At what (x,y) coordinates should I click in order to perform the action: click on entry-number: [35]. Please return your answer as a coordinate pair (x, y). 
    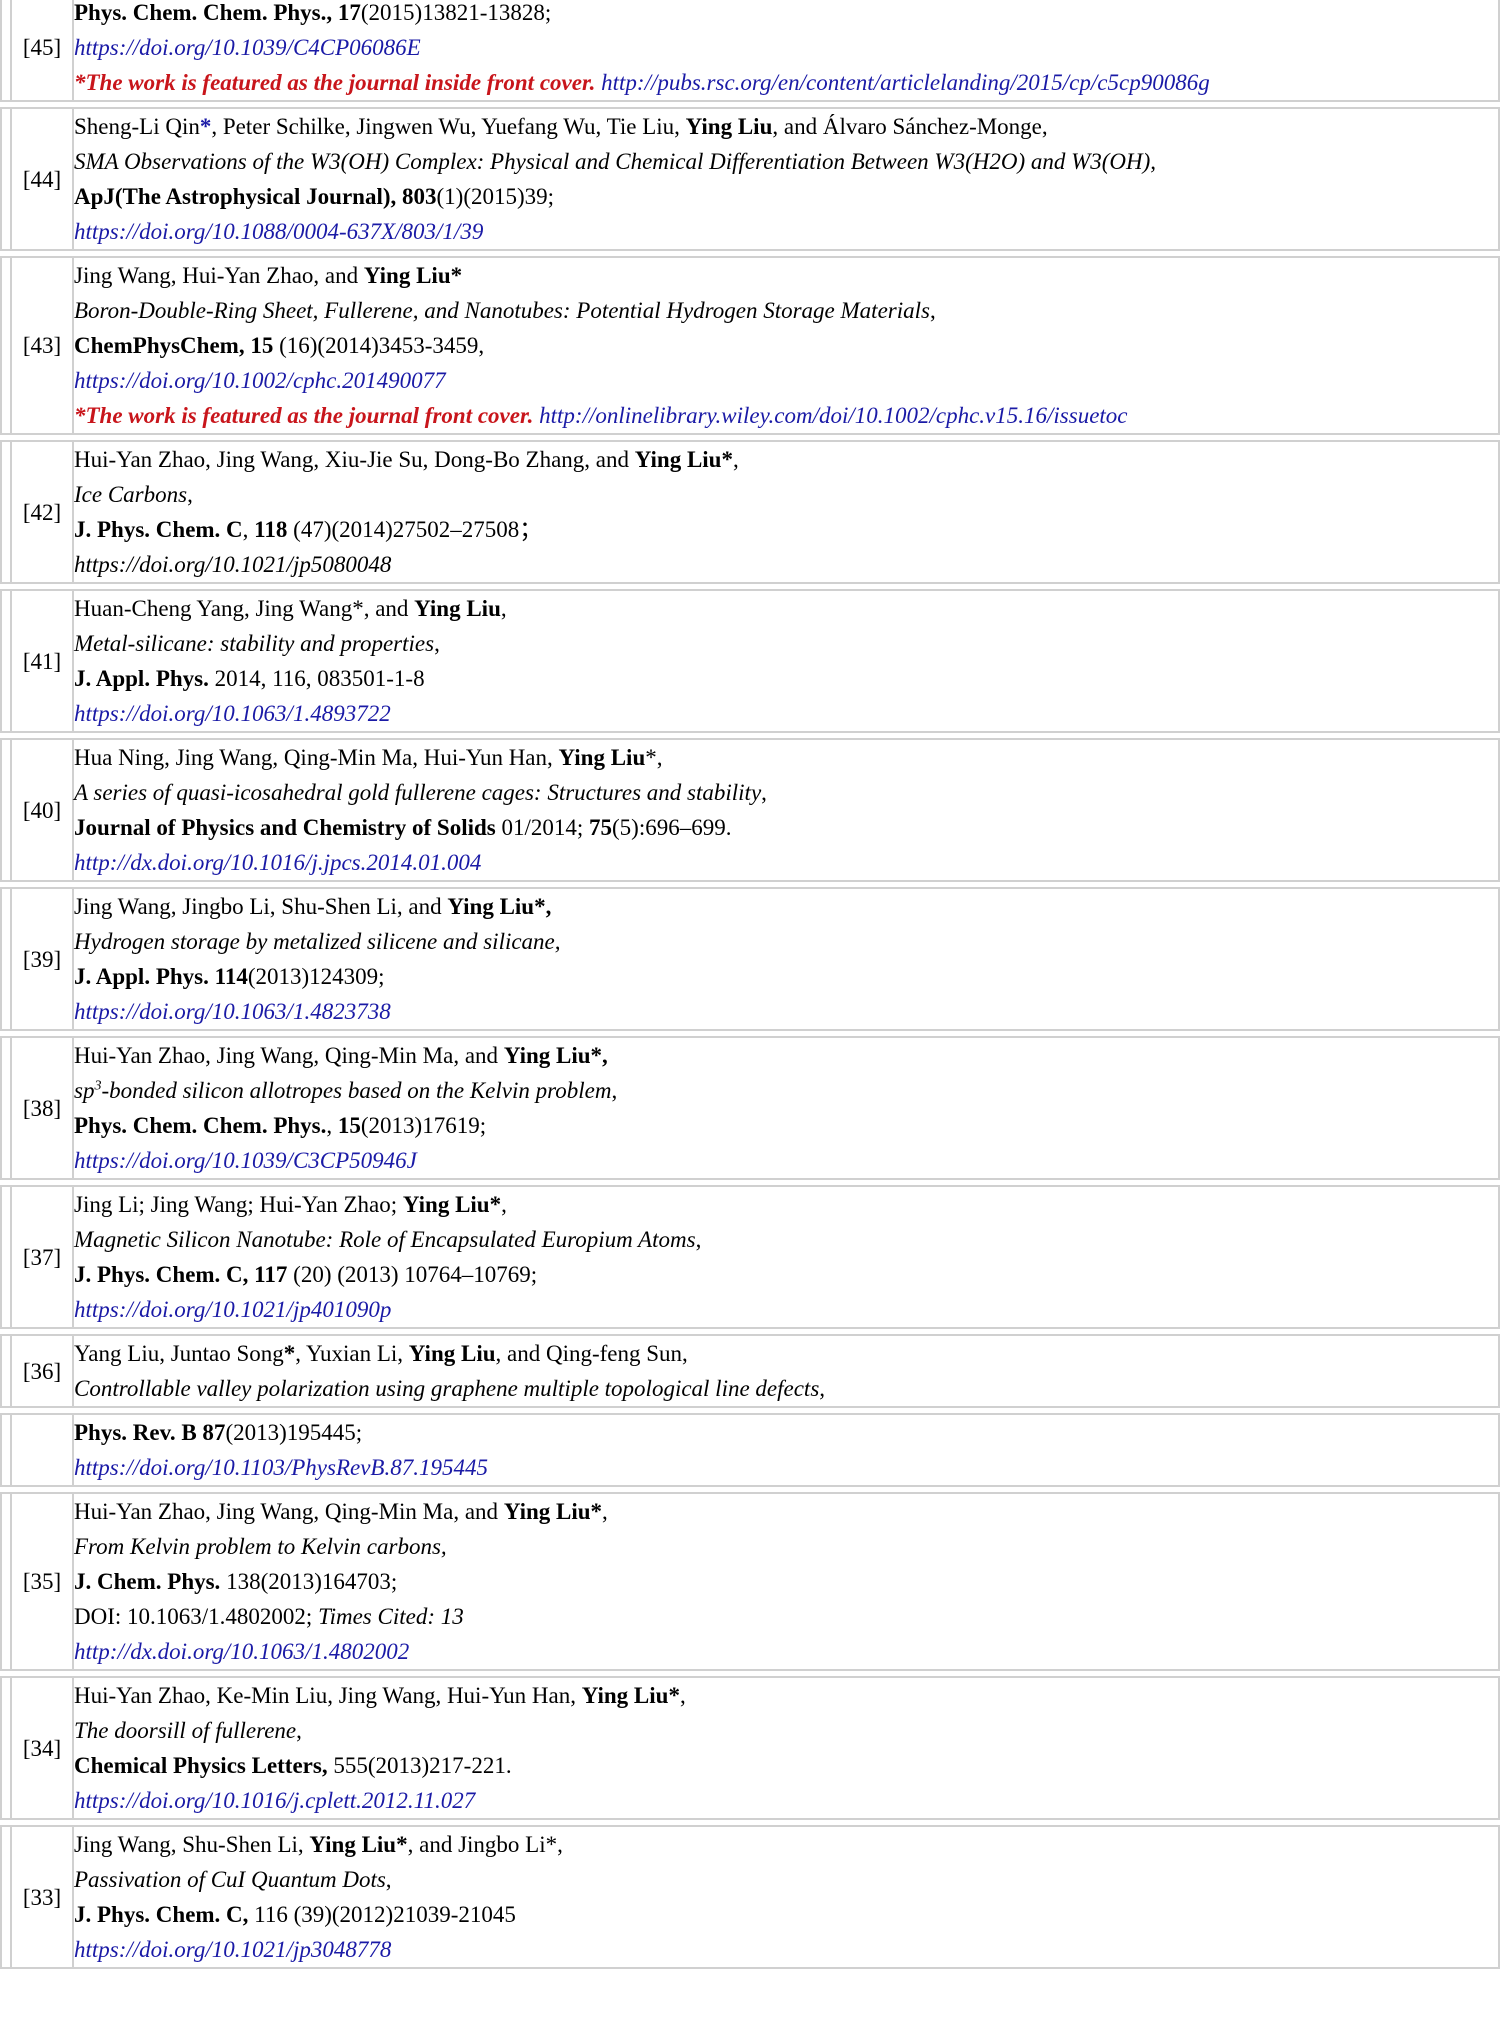
    Looking at the image, I should click on (41, 1581).